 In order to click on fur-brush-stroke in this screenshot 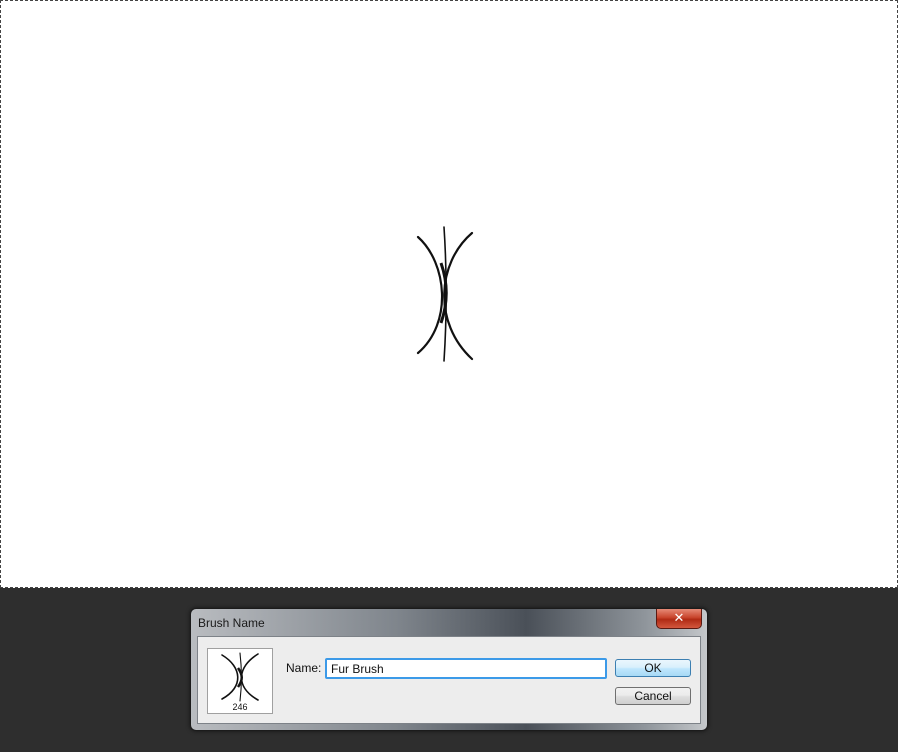, I will do `click(445, 294)`.